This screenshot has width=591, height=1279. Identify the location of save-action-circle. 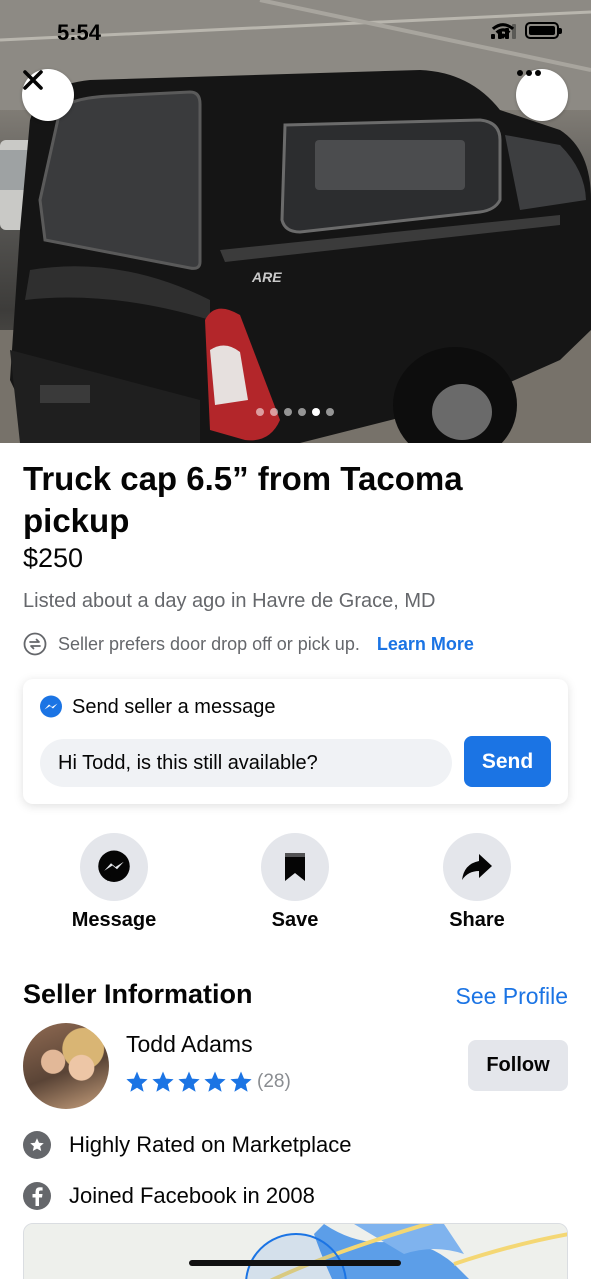
(295, 867).